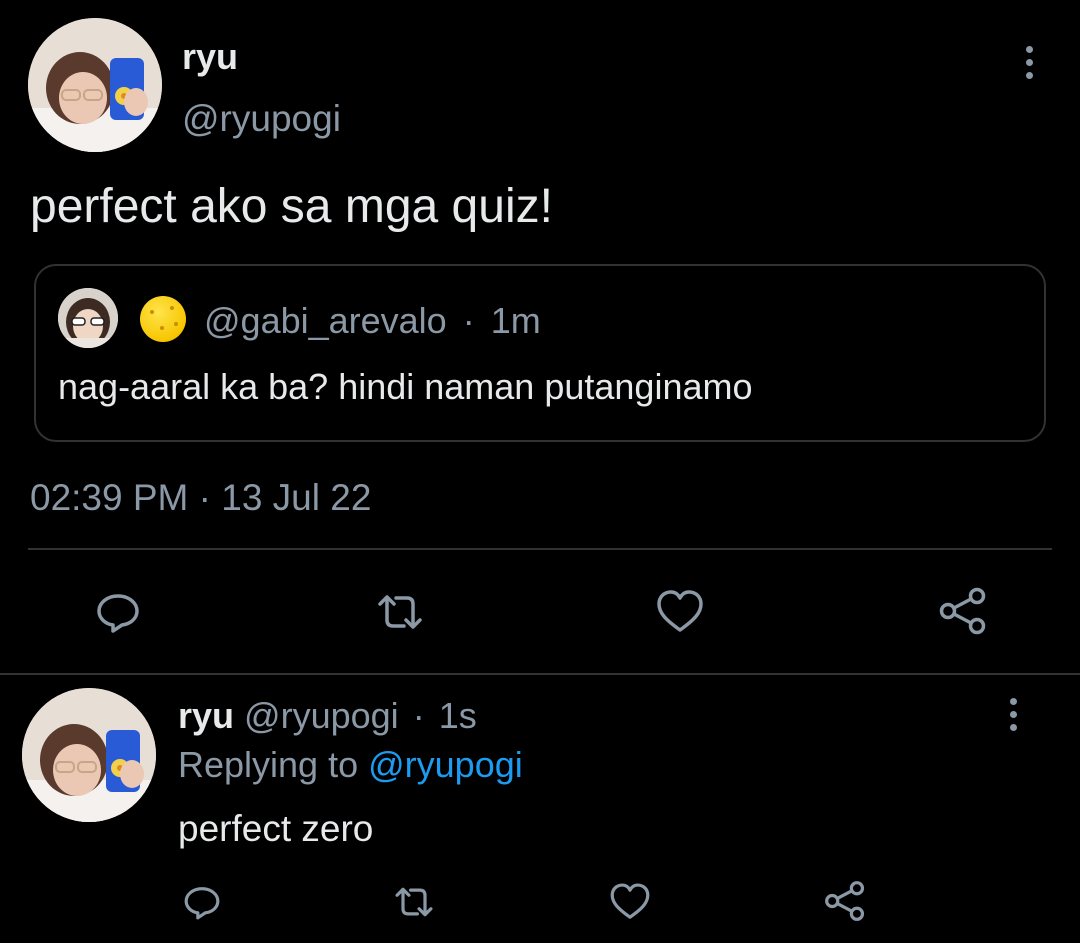 Image resolution: width=1080 pixels, height=943 pixels. I want to click on replying-to: Replying to @ryupogi, so click(350, 765).